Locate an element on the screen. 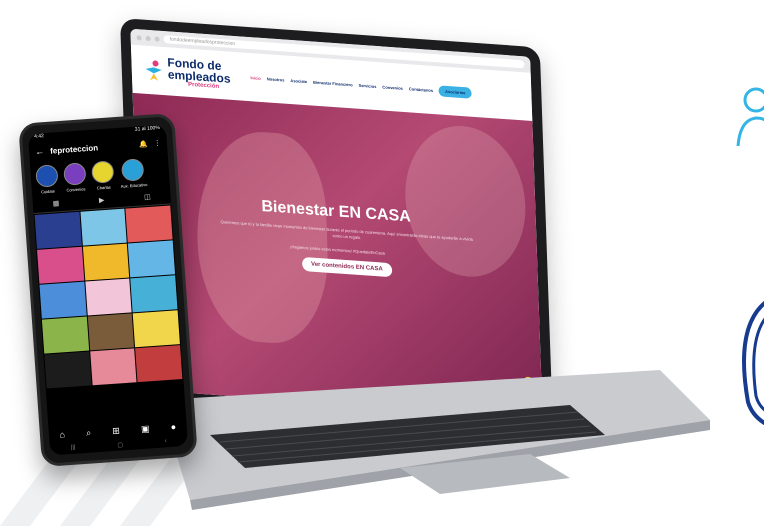 This screenshot has height=526, width=764. nav-item-nosotros: Nosotros is located at coordinates (276, 79).